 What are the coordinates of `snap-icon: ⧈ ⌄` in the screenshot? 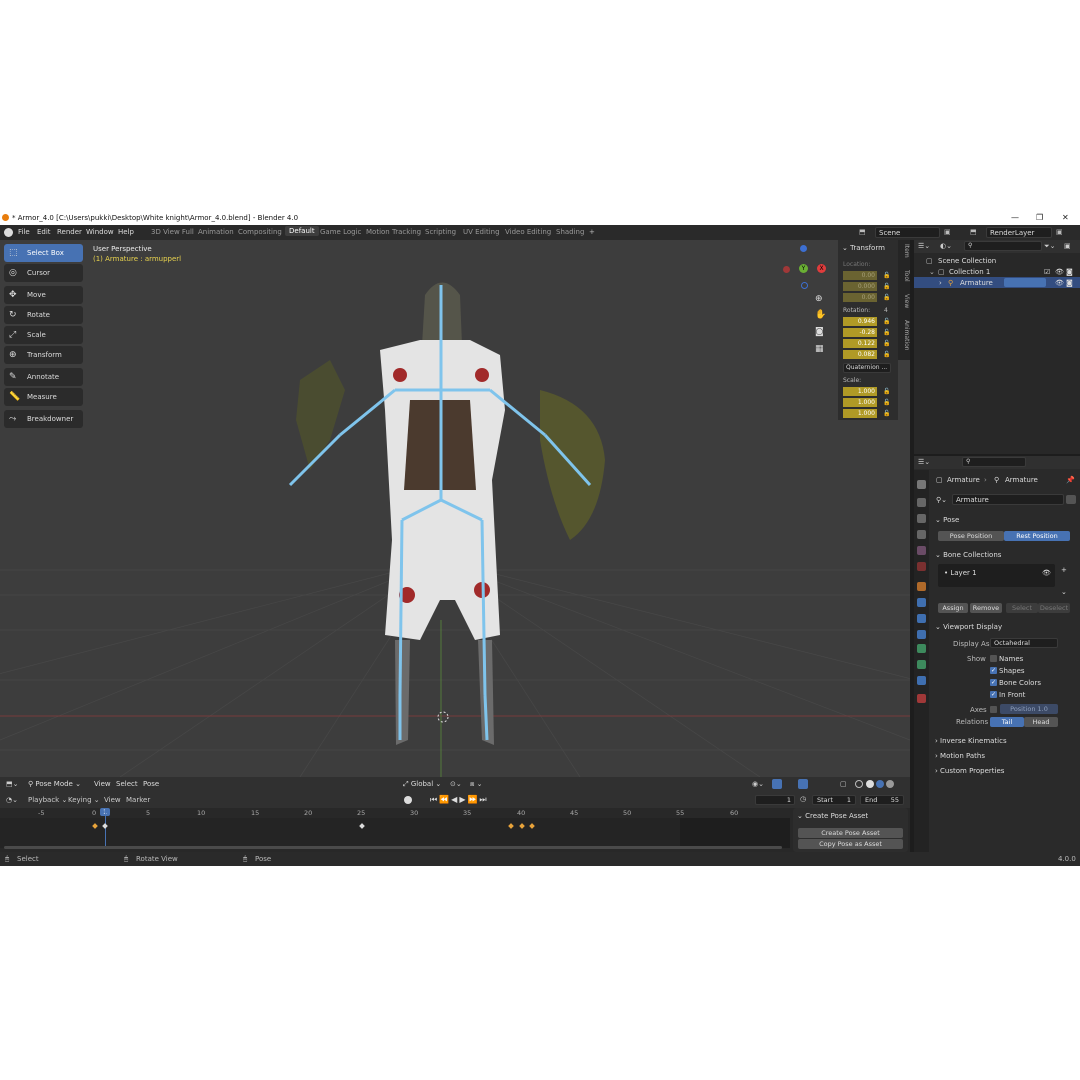 It's located at (476, 784).